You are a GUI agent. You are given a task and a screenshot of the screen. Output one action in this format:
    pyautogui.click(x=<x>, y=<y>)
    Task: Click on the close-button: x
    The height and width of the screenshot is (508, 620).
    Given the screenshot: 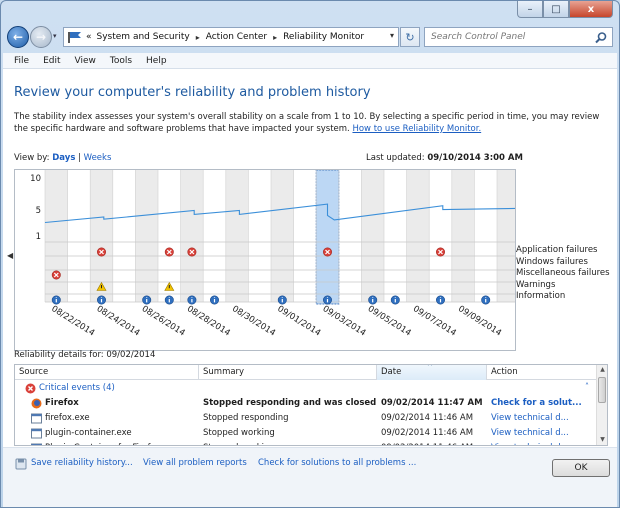 What is the action you would take?
    pyautogui.click(x=591, y=9)
    